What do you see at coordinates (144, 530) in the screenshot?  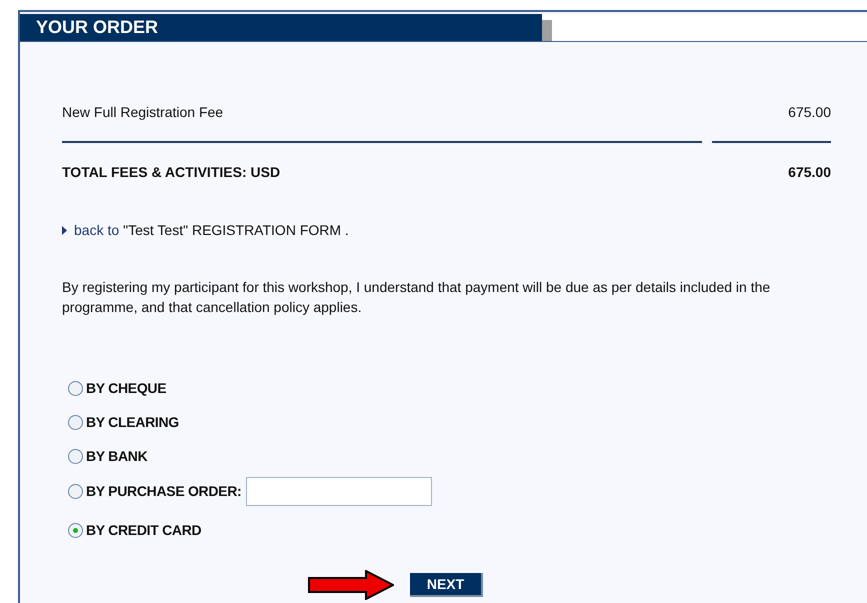 I see `option-label: BY CREDIT CARD` at bounding box center [144, 530].